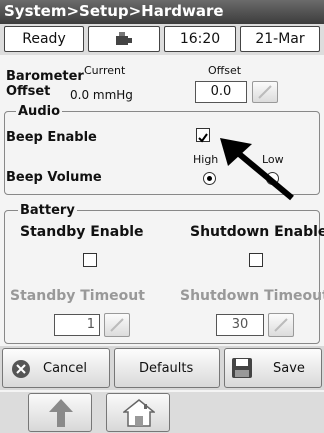 This screenshot has height=433, width=324. Describe the element at coordinates (77, 296) in the screenshot. I see `standby-timeout-label: Standby Timeout` at that location.